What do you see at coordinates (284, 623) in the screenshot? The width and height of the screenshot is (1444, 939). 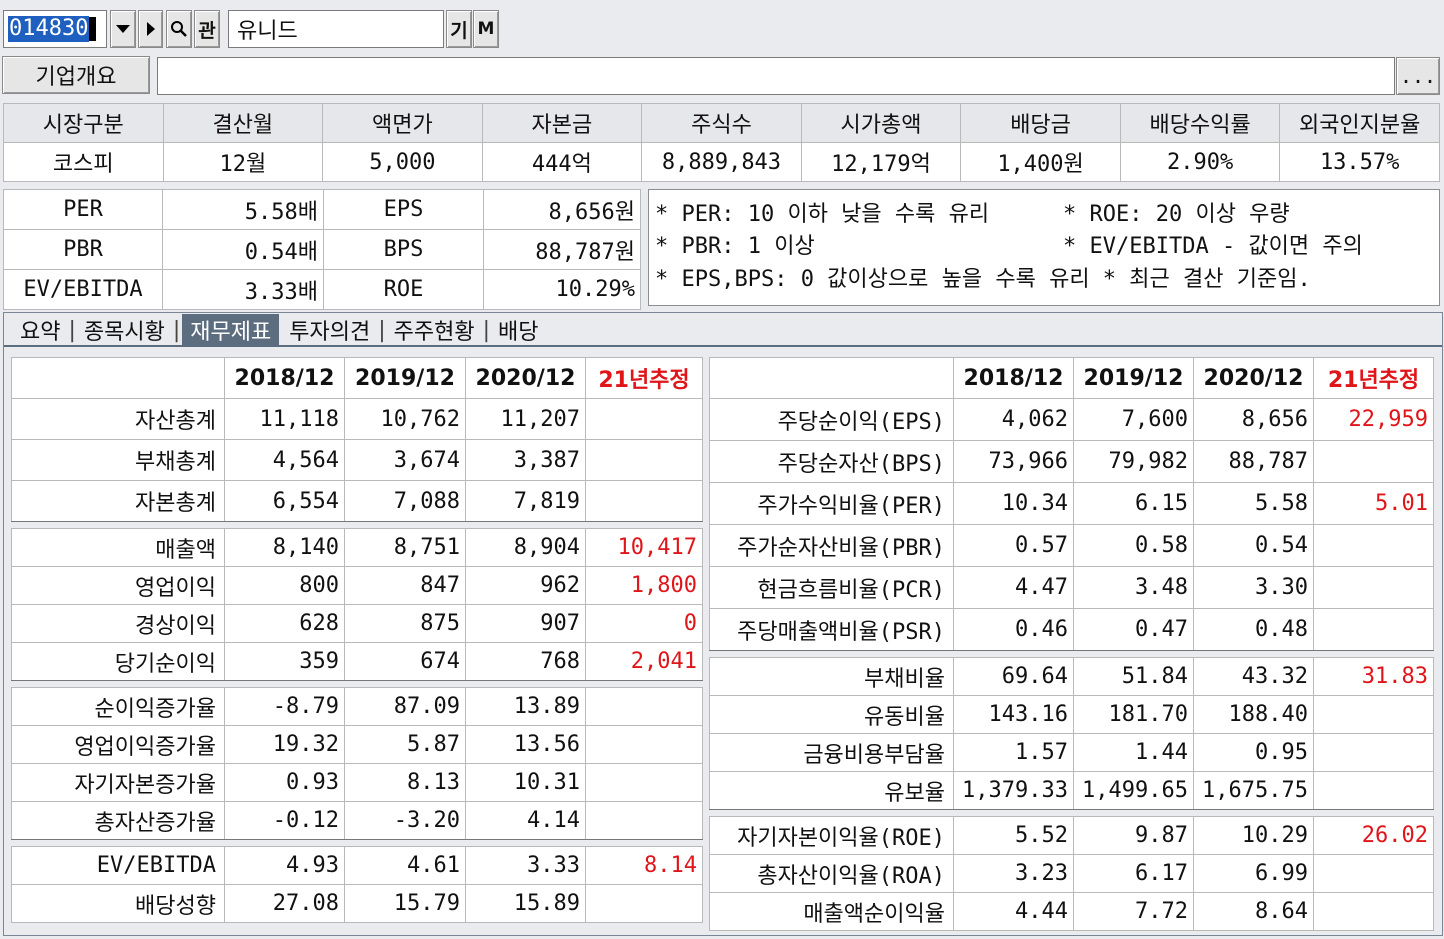 I see `cell-value: 628` at bounding box center [284, 623].